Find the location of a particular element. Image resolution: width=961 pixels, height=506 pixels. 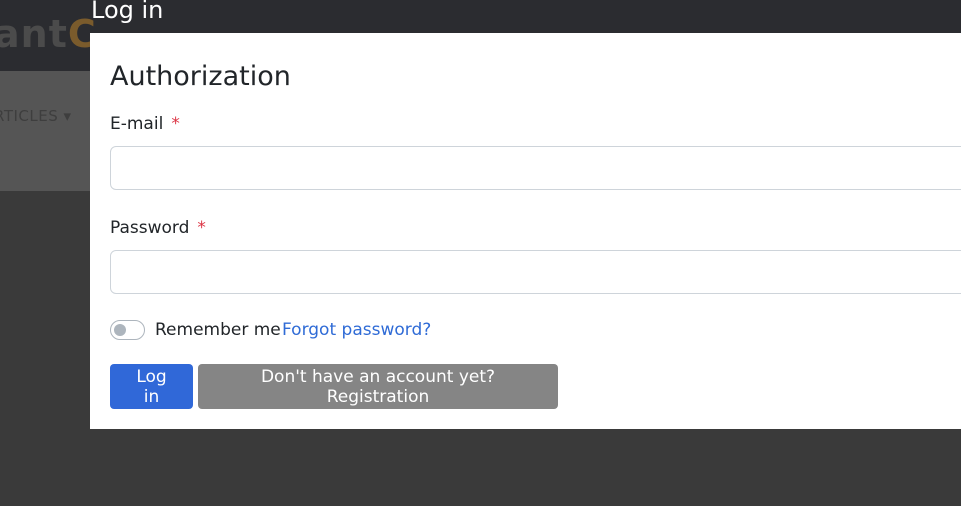

toggle-knob is located at coordinates (120, 330).